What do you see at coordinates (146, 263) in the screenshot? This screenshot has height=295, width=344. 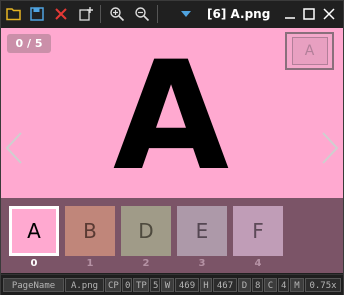 I see `thumbnail-index: 2` at bounding box center [146, 263].